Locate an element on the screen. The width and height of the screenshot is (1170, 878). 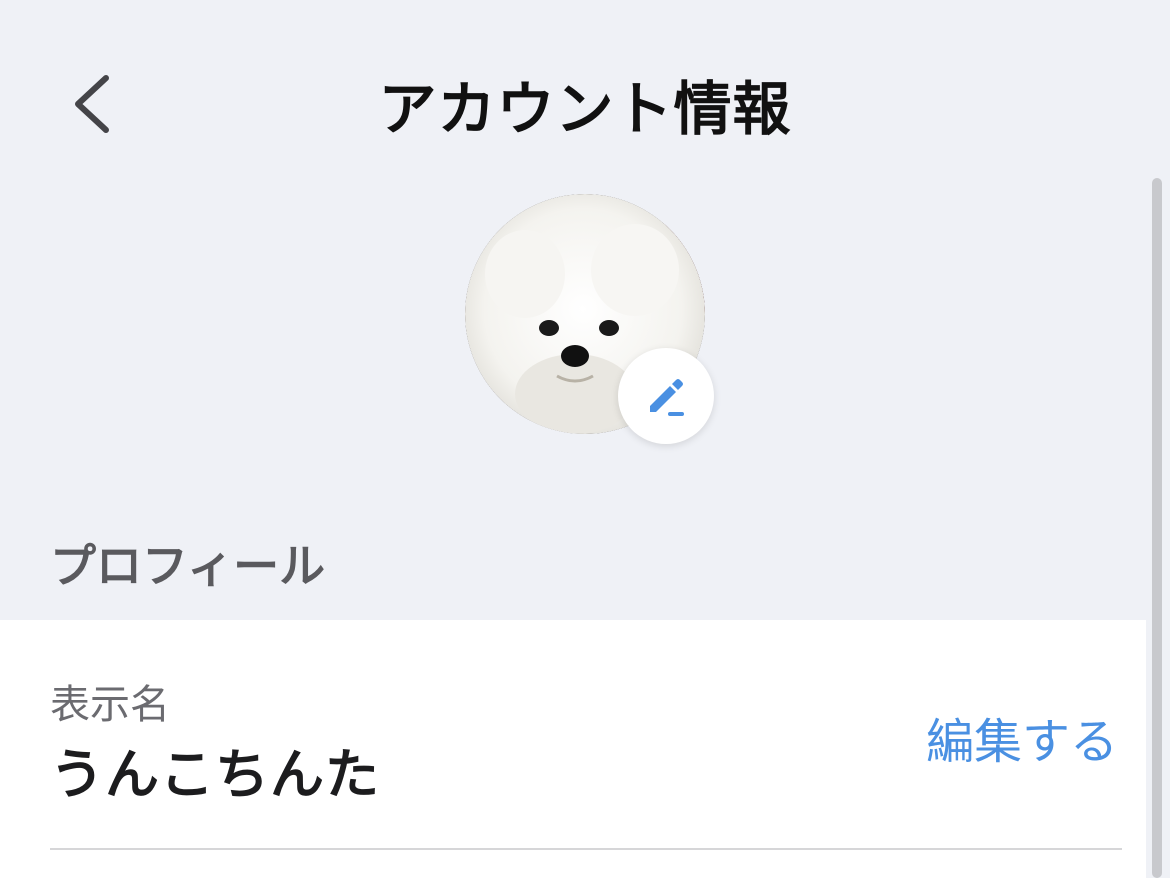
avatar-container is located at coordinates (589, 319).